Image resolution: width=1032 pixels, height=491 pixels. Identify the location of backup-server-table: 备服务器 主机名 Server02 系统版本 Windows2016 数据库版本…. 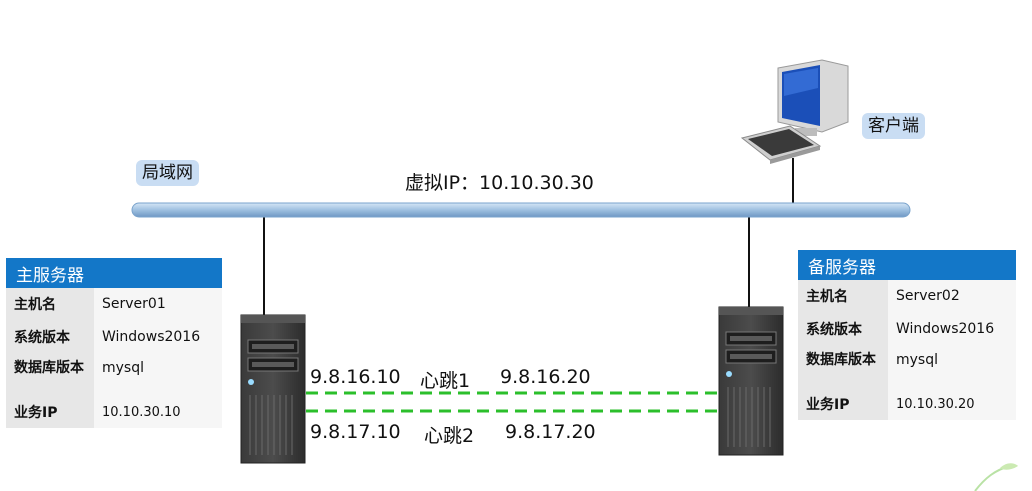
(907, 335).